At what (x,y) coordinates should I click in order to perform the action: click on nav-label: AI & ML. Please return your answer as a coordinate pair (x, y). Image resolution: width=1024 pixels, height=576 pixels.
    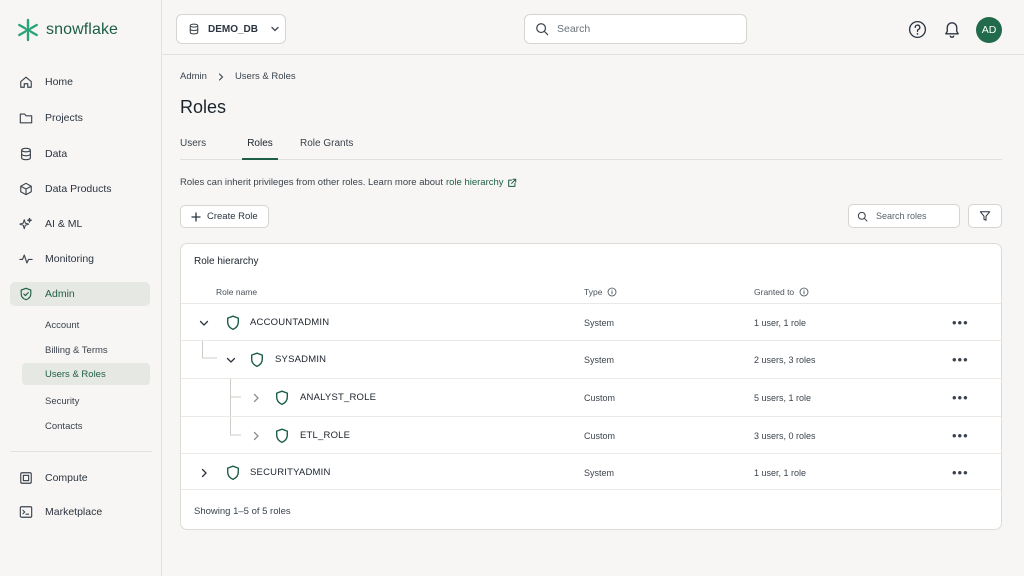
    Looking at the image, I should click on (64, 224).